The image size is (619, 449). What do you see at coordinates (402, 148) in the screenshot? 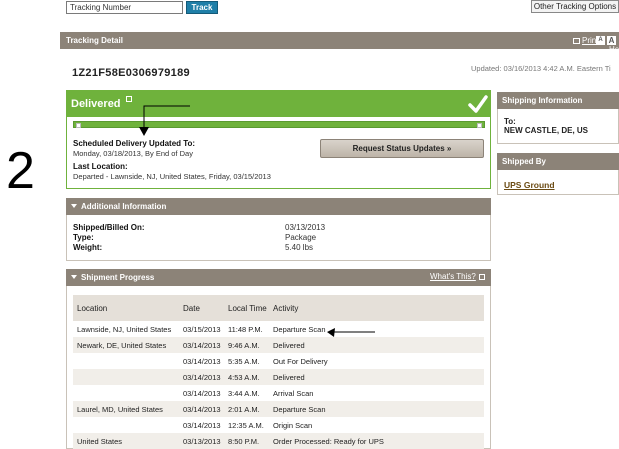
I see `request-status-updates-button: Request Status Updates »` at bounding box center [402, 148].